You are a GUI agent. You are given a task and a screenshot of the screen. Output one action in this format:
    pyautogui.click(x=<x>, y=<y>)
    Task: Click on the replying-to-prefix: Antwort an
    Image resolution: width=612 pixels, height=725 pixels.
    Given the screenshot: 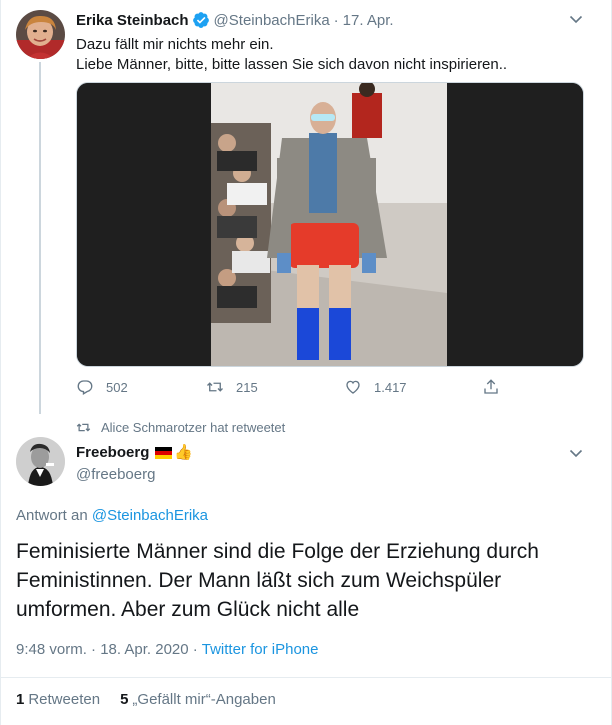 What is the action you would take?
    pyautogui.click(x=52, y=515)
    